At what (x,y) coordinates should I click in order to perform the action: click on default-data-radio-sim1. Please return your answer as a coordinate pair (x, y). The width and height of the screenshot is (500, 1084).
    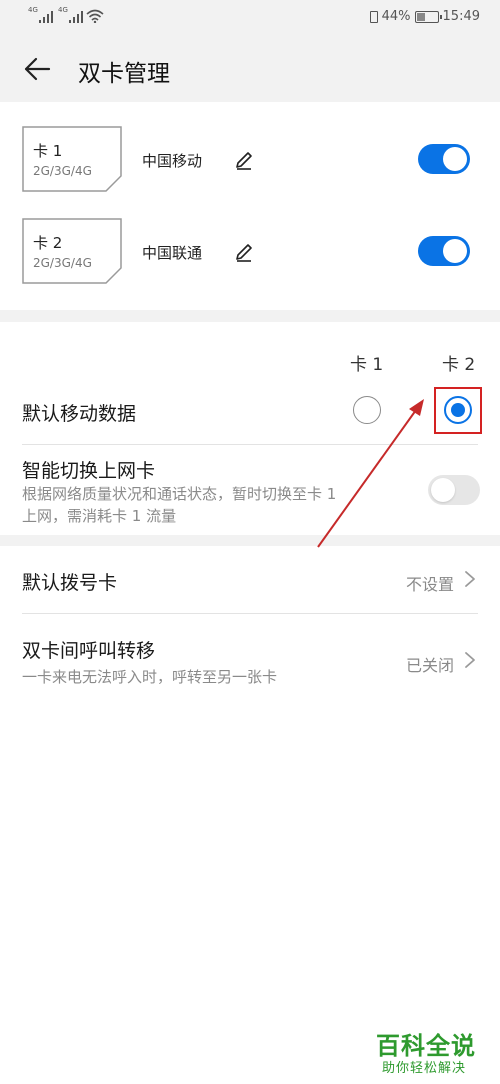
    Looking at the image, I should click on (367, 410).